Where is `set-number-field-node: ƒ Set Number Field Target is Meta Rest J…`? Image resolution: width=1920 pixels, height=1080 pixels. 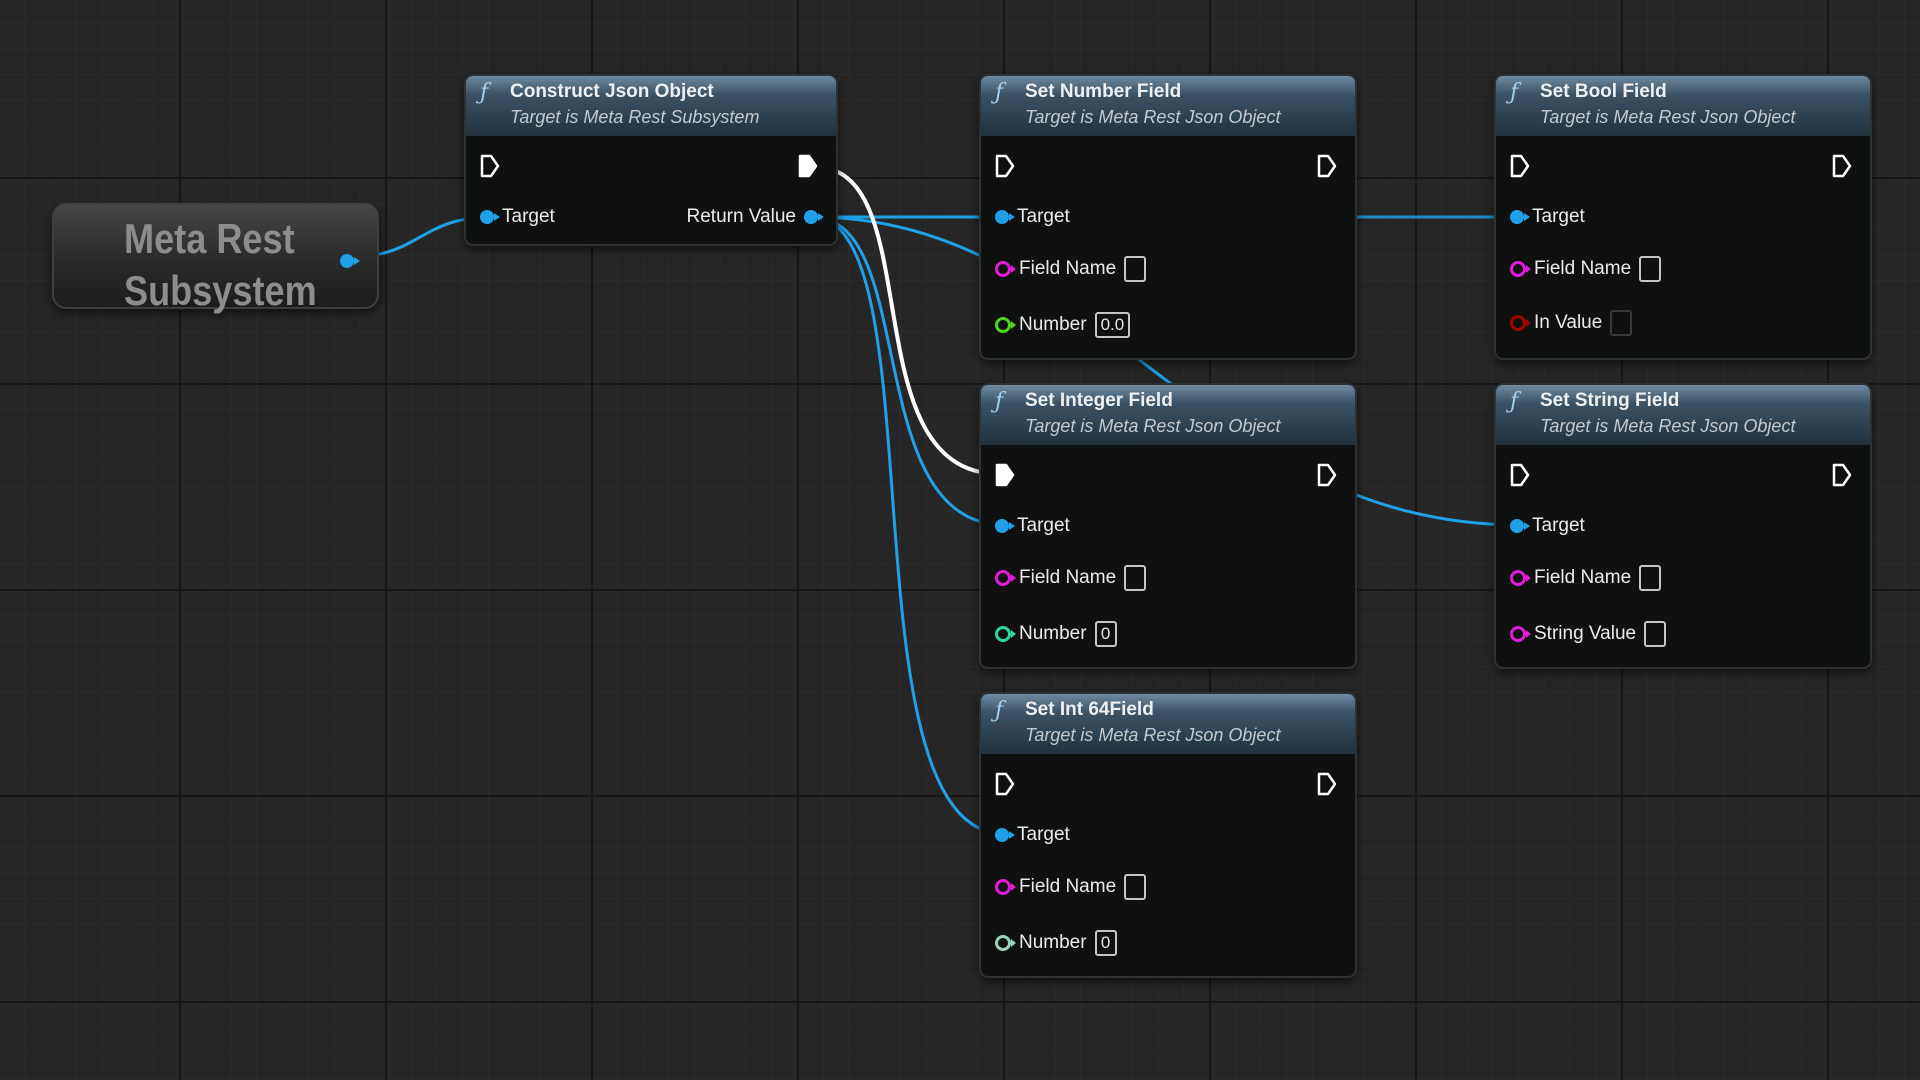
set-number-field-node: ƒ Set Number Field Target is Meta Rest J… is located at coordinates (1168, 217).